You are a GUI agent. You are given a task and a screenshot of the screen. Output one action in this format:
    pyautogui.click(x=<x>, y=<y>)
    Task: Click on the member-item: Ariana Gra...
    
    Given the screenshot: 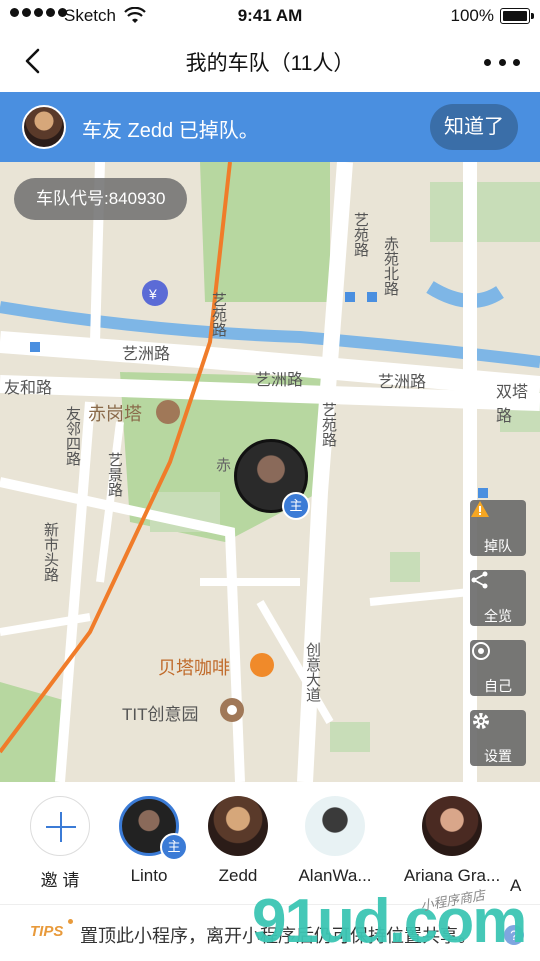 What is the action you would take?
    pyautogui.click(x=452, y=841)
    